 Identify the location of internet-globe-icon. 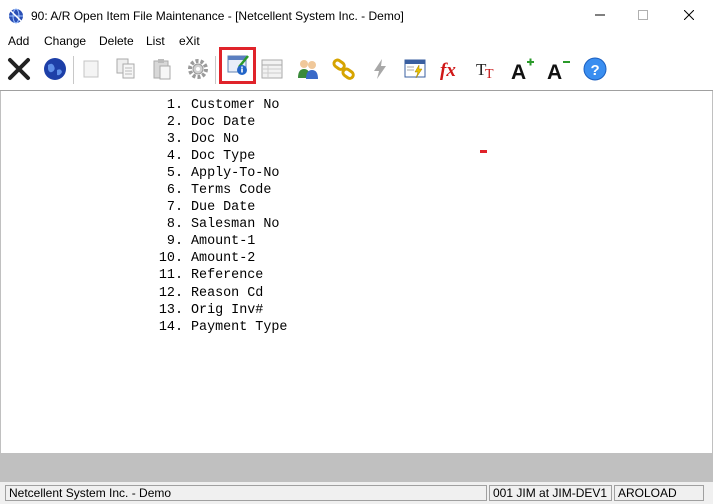
(55, 70).